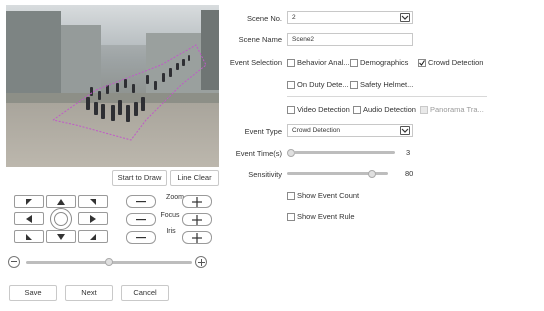  Describe the element at coordinates (89, 293) in the screenshot. I see `next-button: Next` at that location.